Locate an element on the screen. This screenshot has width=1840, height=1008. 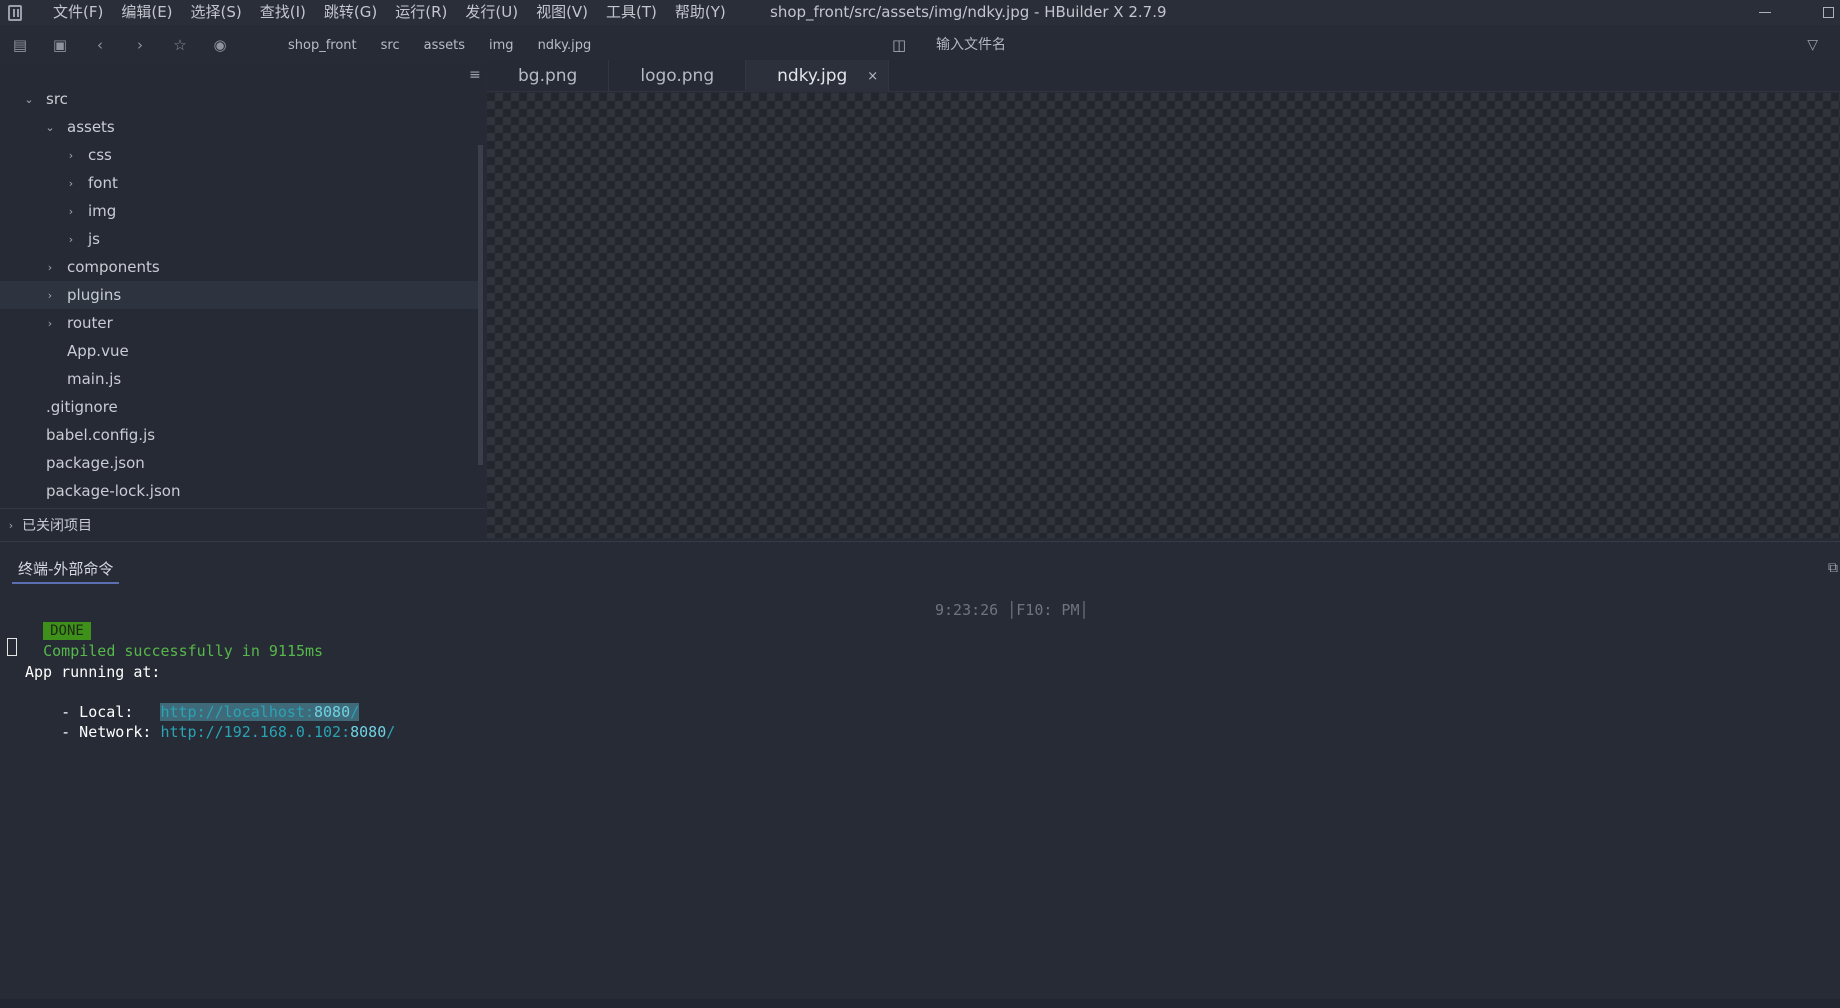
editor-tab-label: bg.png is located at coordinates (548, 76).